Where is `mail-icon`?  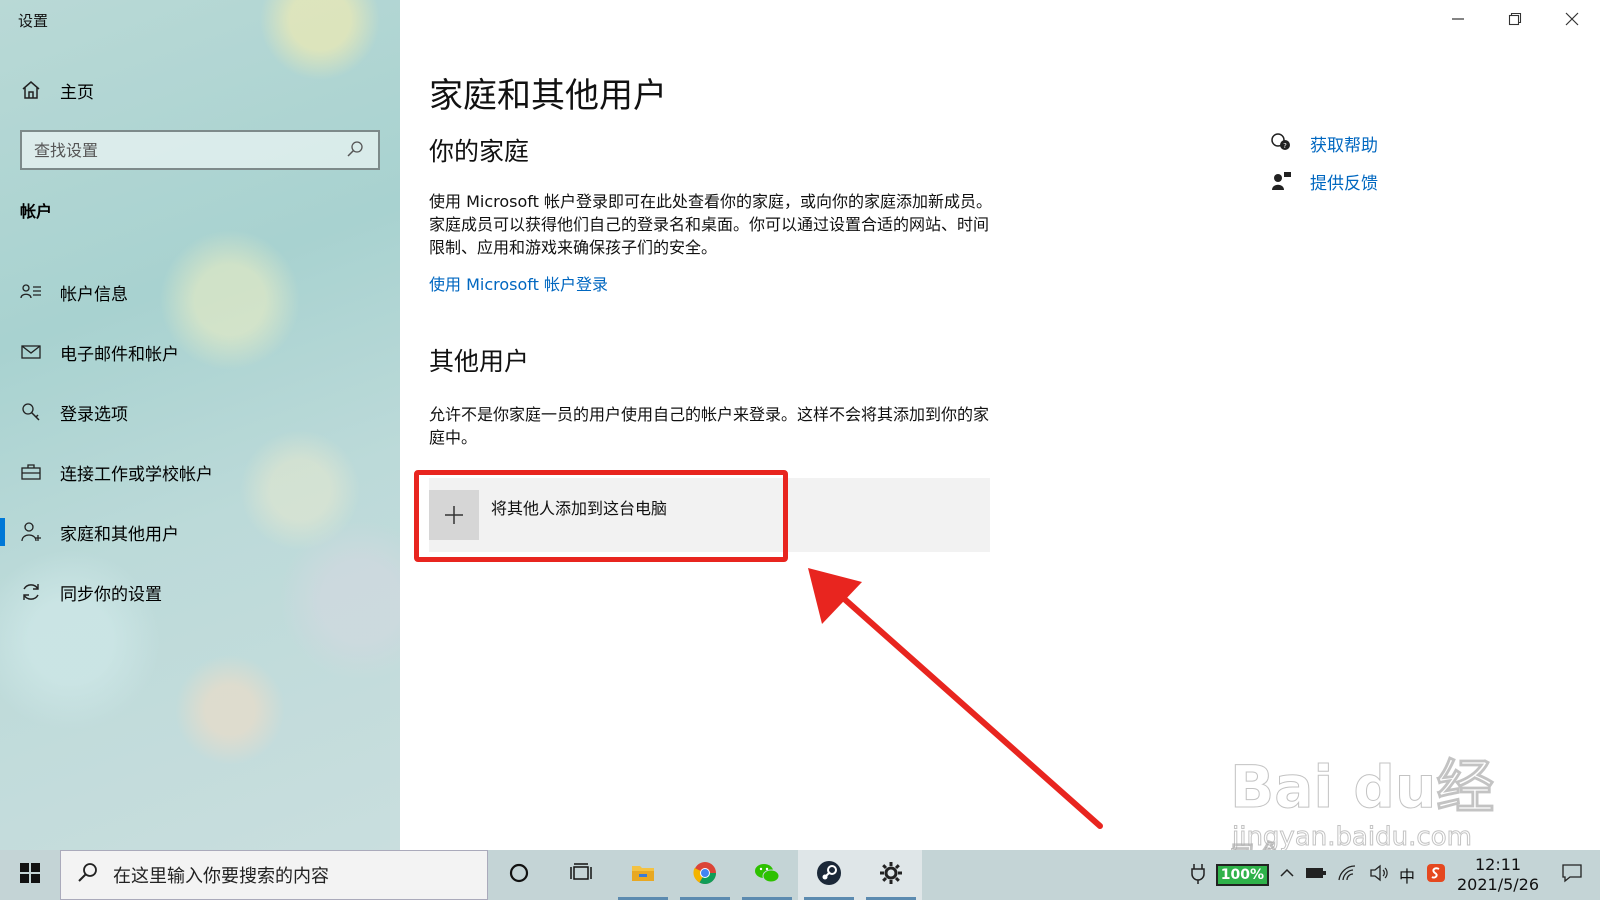
mail-icon is located at coordinates (31, 352).